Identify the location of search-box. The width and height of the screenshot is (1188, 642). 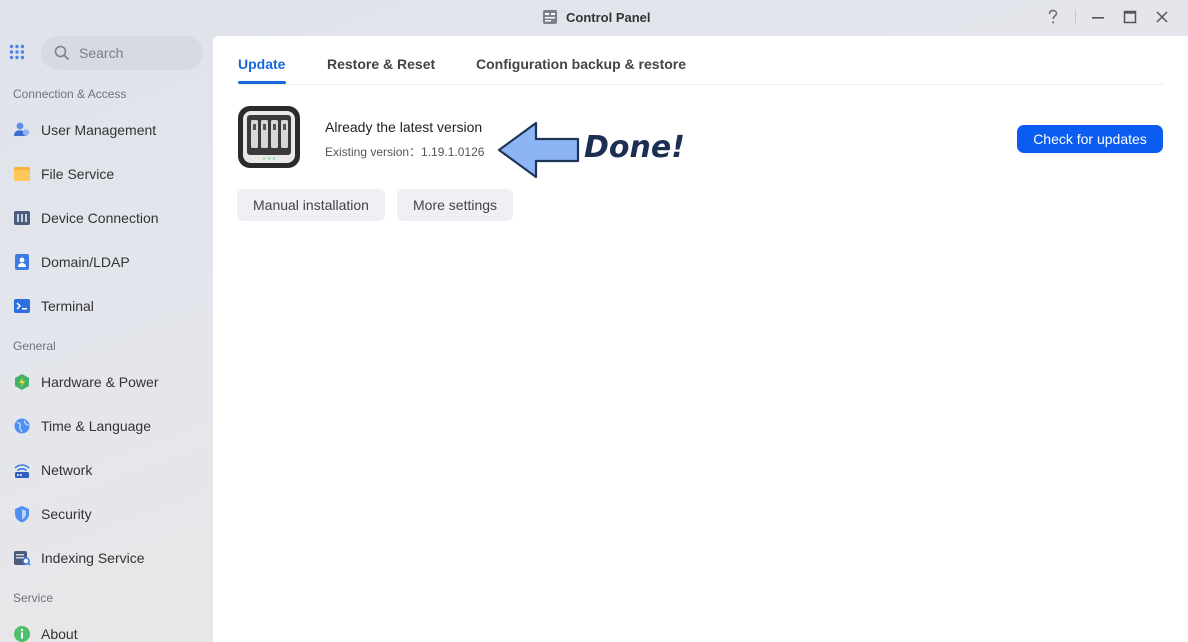
(122, 53).